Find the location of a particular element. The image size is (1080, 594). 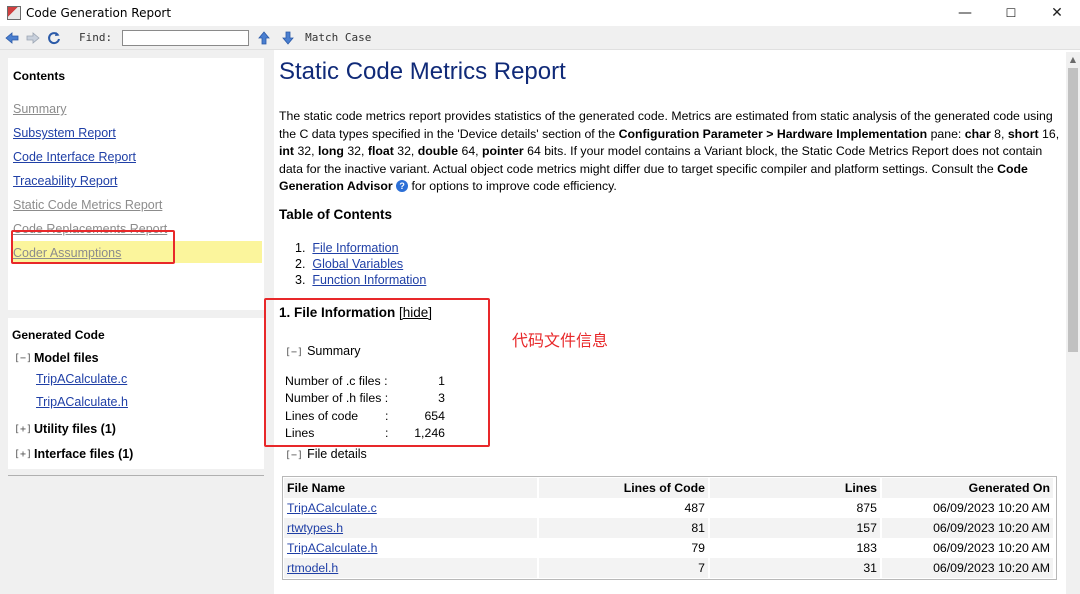

lines-cell: 157 is located at coordinates (795, 528).